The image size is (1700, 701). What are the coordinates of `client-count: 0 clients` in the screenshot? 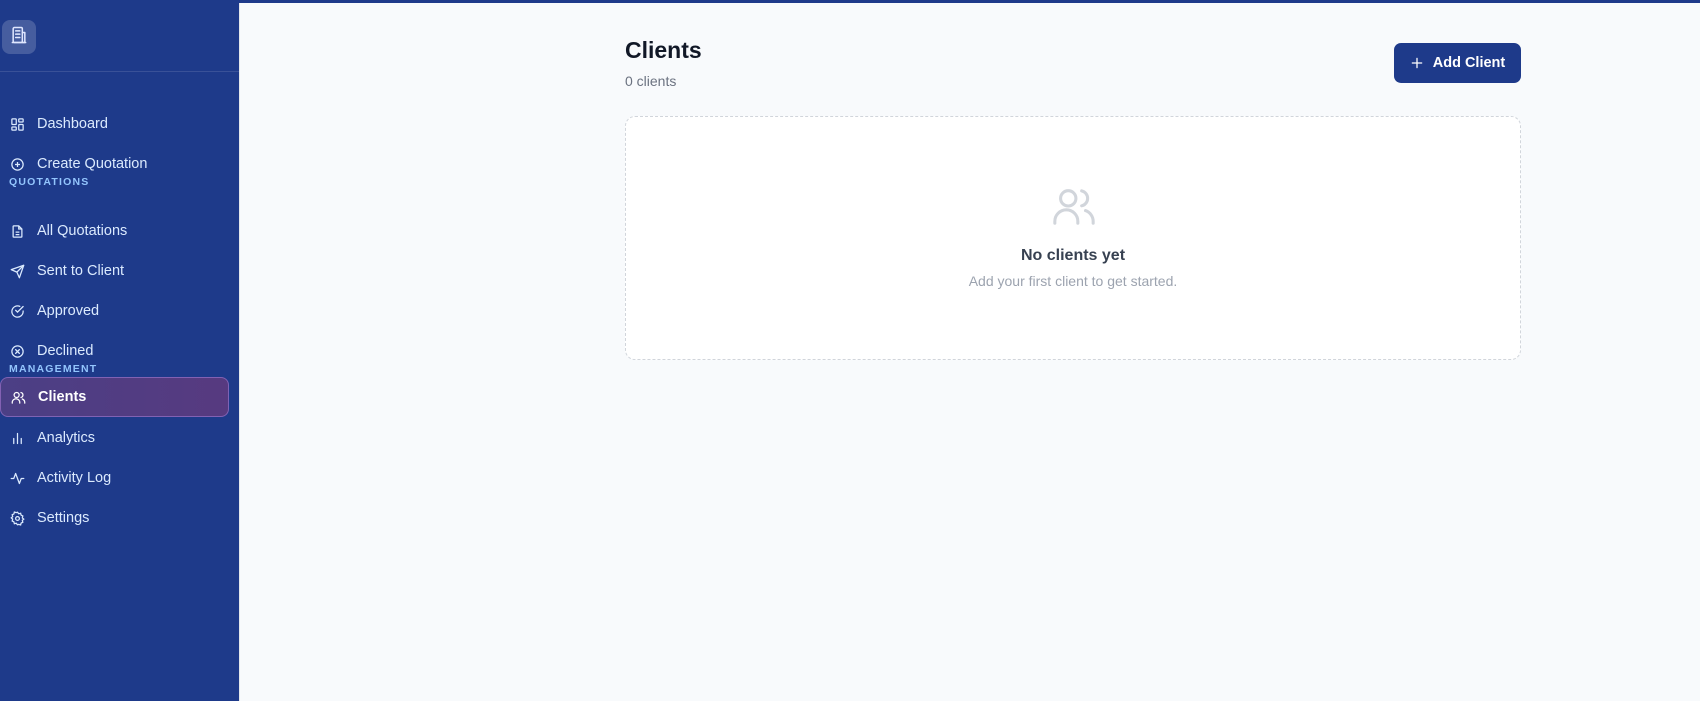 It's located at (651, 81).